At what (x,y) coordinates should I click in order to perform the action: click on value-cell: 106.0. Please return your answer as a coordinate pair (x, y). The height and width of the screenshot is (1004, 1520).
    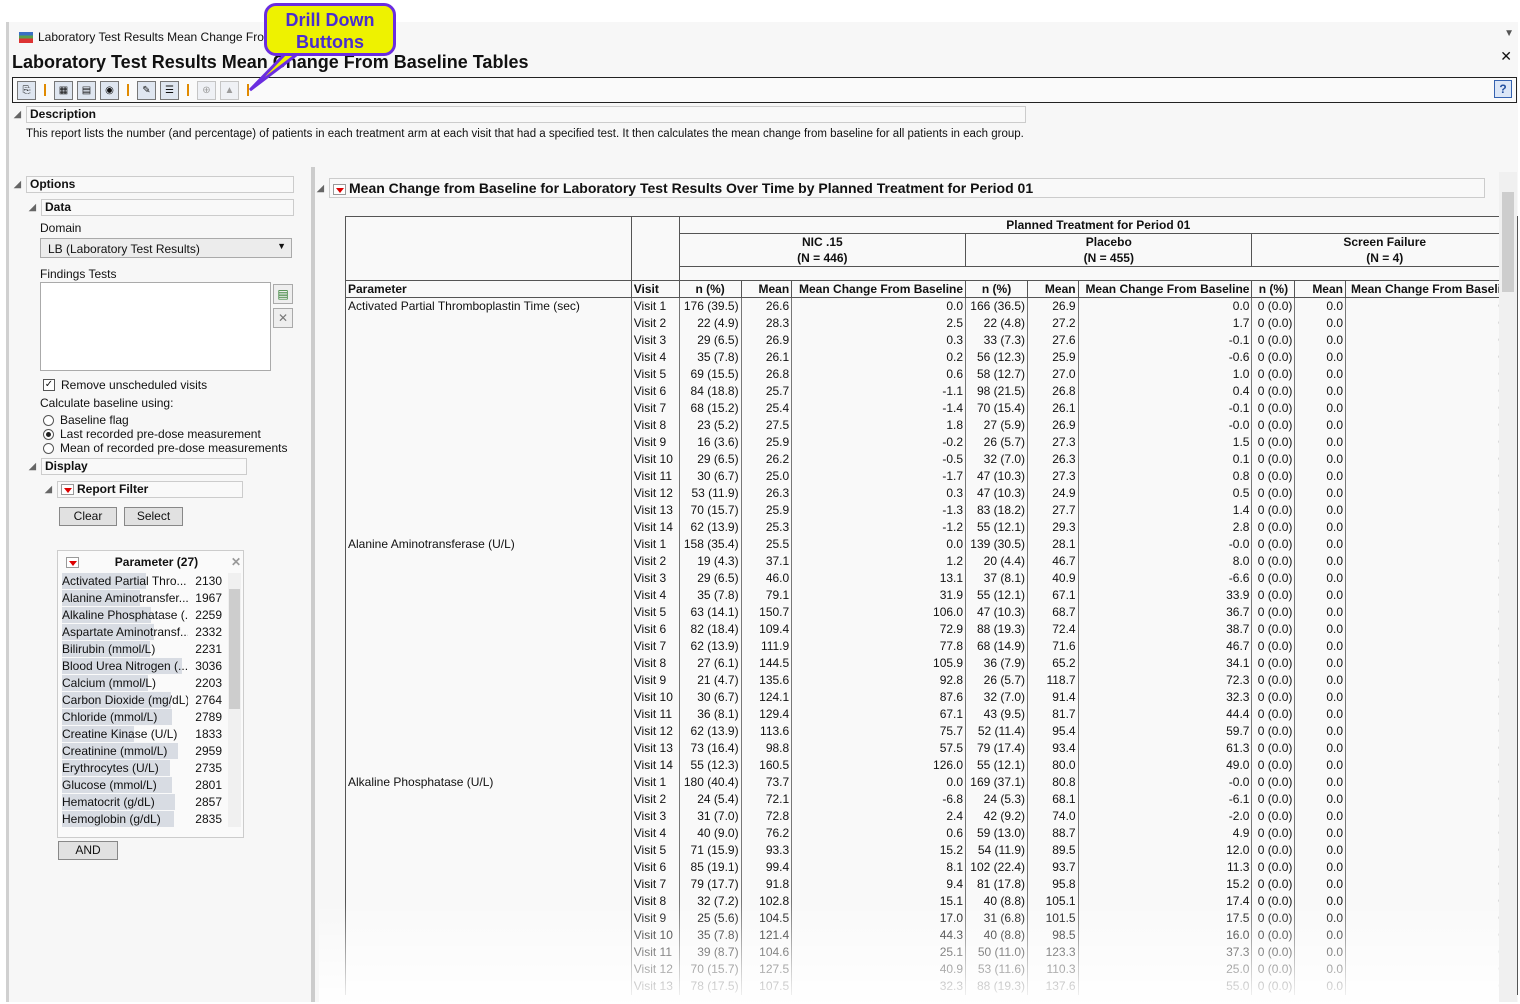
    Looking at the image, I should click on (878, 612).